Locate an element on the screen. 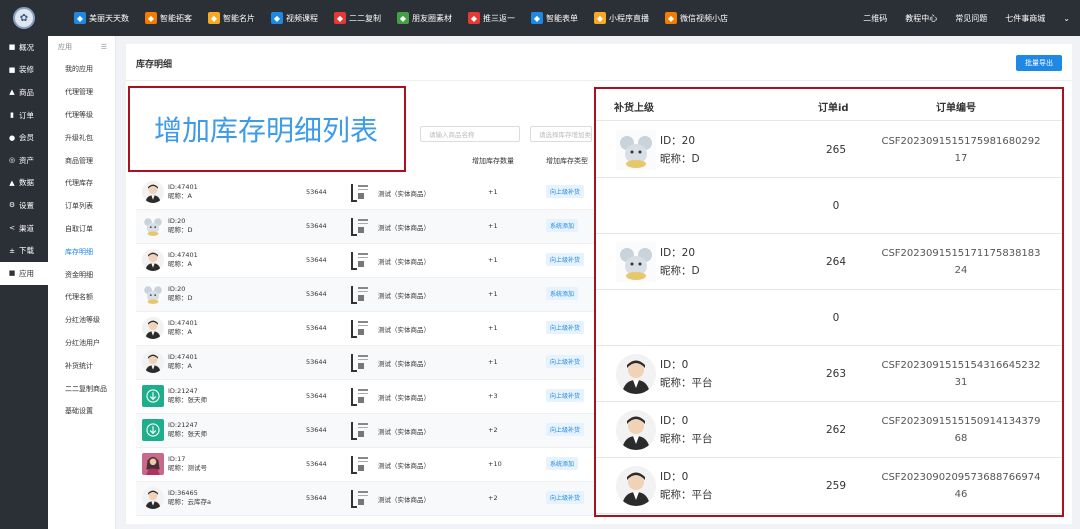  stock-qty: +10 is located at coordinates (495, 464).